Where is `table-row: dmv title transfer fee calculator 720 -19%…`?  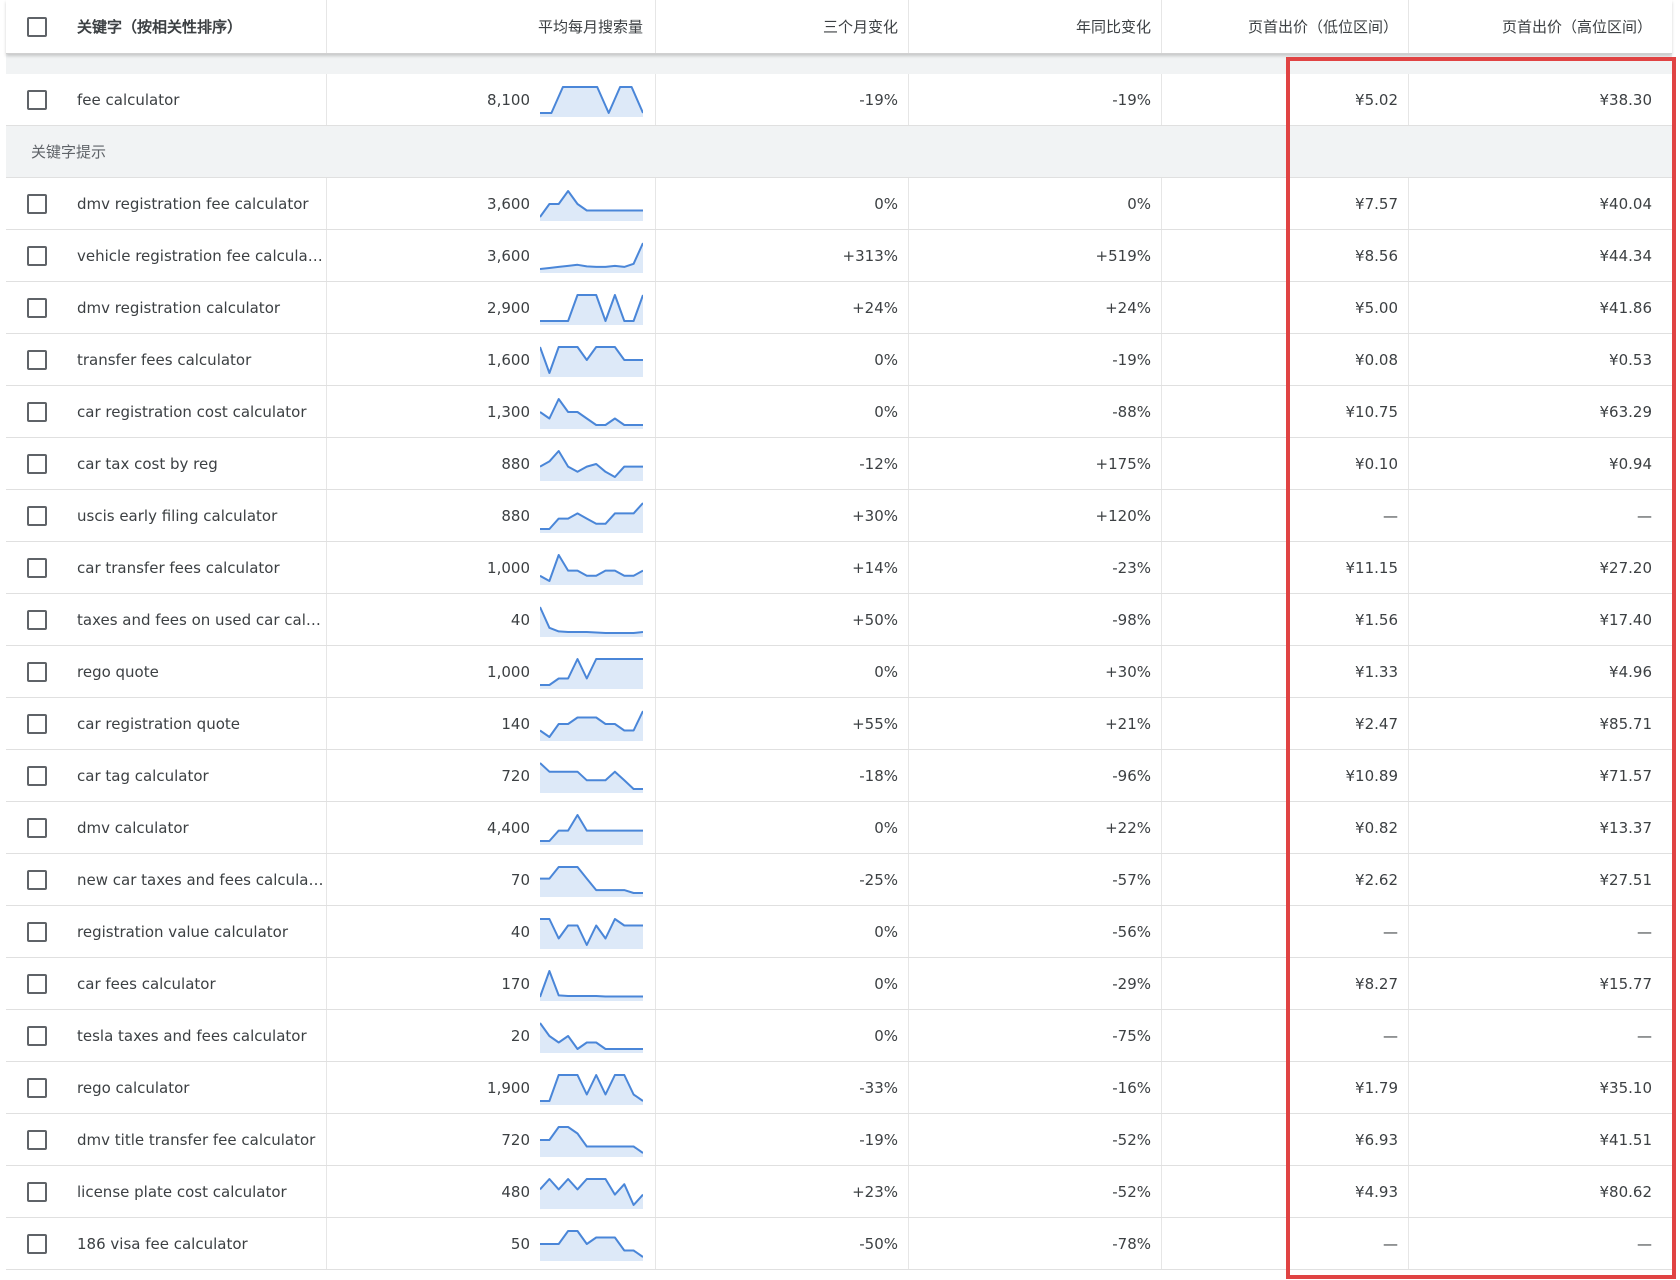
table-row: dmv title transfer fee calculator 720 -19%… is located at coordinates (839, 1140).